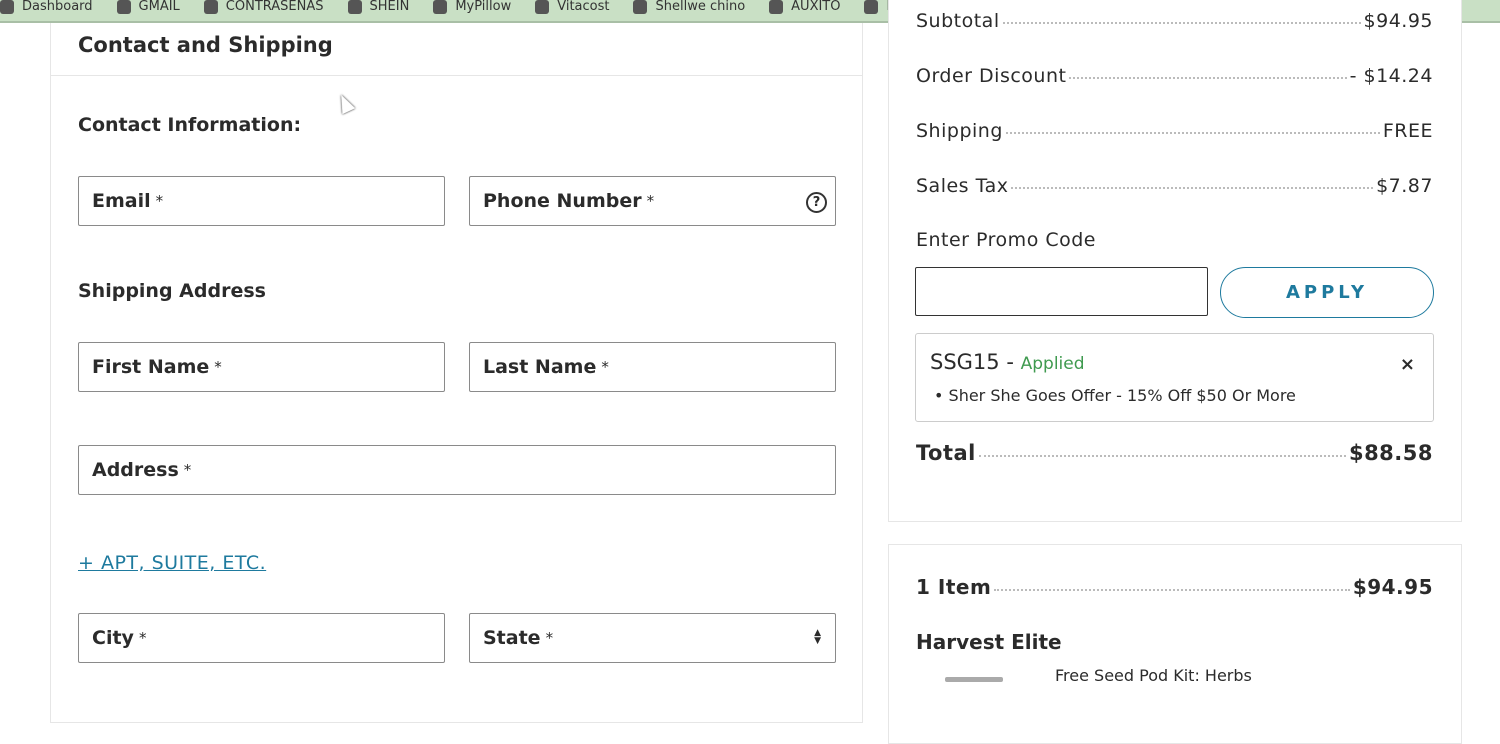  Describe the element at coordinates (974, 679) in the screenshot. I see `product-image` at that location.